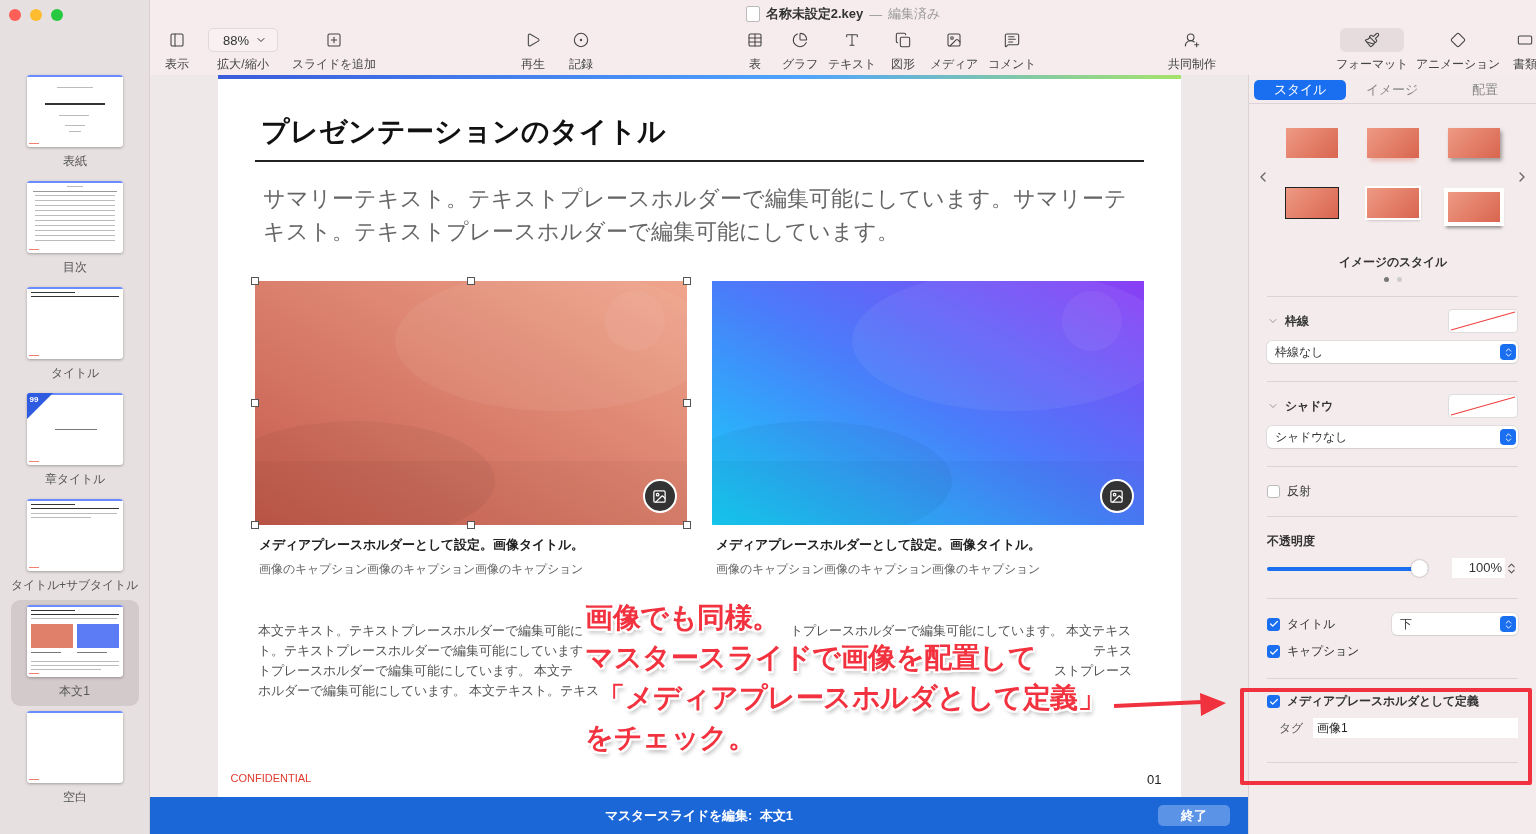 The height and width of the screenshot is (834, 1536). Describe the element at coordinates (1455, 624) in the screenshot. I see `position-dropdown: 下` at that location.